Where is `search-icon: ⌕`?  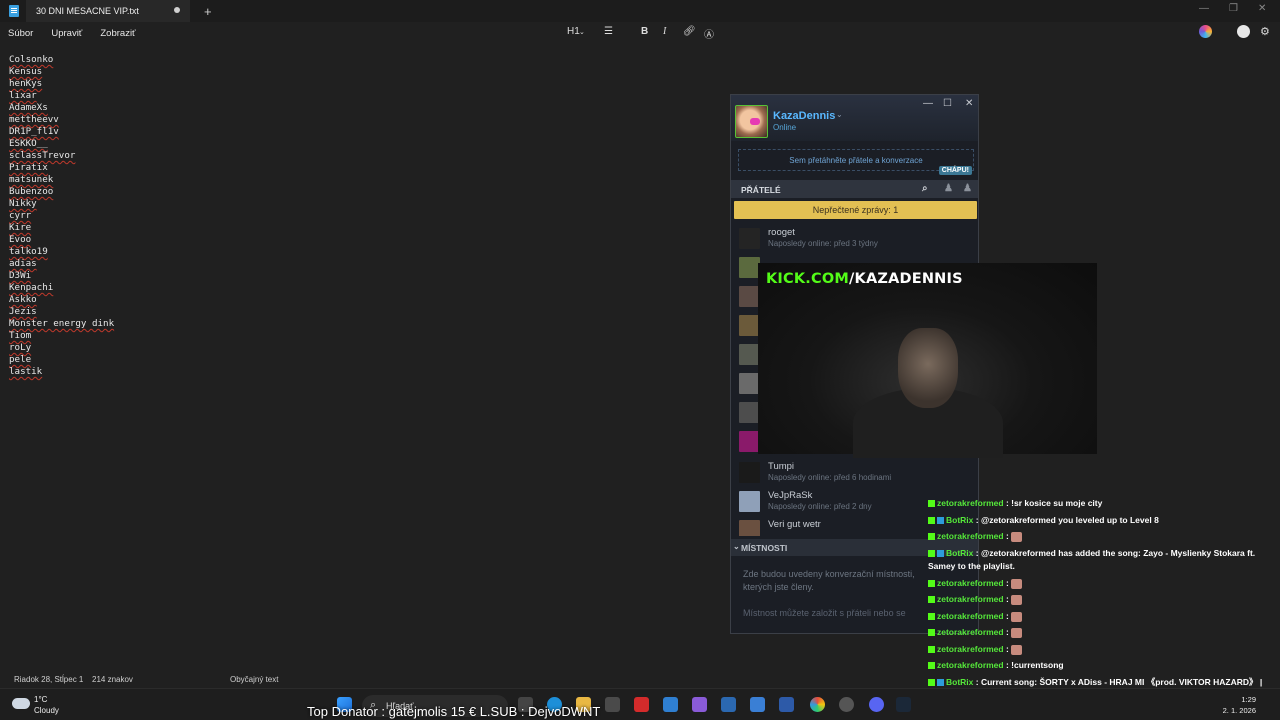 search-icon: ⌕ is located at coordinates (925, 188).